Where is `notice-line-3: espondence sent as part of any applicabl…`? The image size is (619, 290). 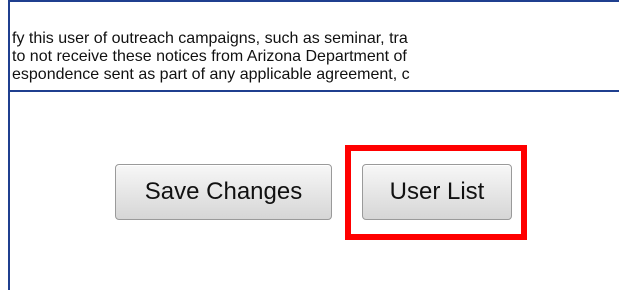 notice-line-3: espondence sent as part of any applicabl… is located at coordinates (211, 74).